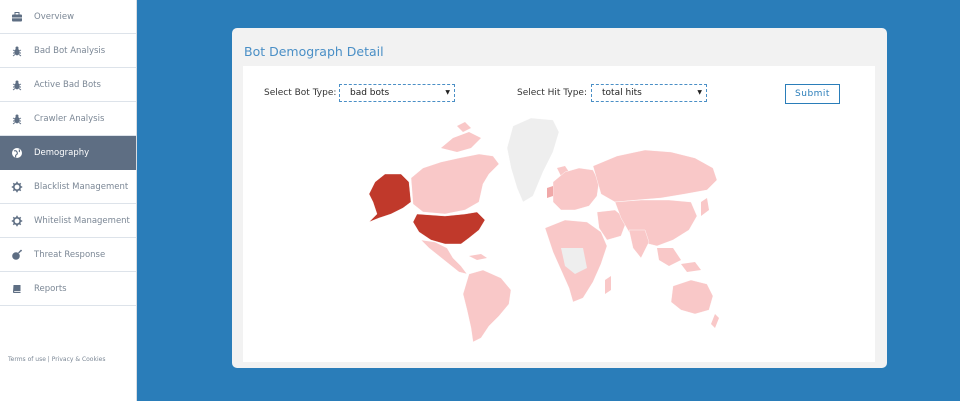 The height and width of the screenshot is (401, 960). Describe the element at coordinates (370, 93) in the screenshot. I see `bot-type-value: bad bots` at that location.